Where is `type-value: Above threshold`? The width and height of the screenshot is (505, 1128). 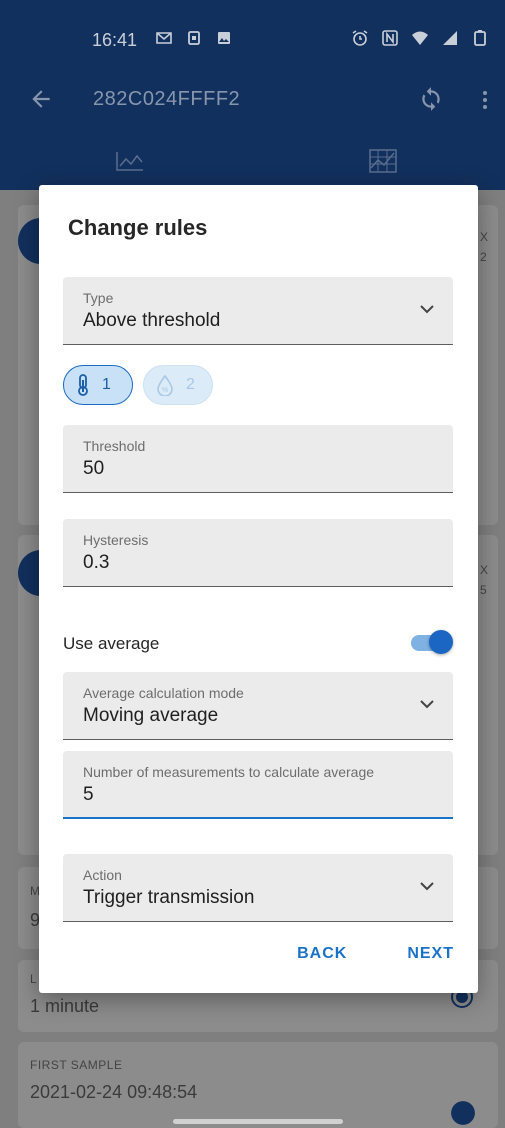
type-value: Above threshold is located at coordinates (152, 320).